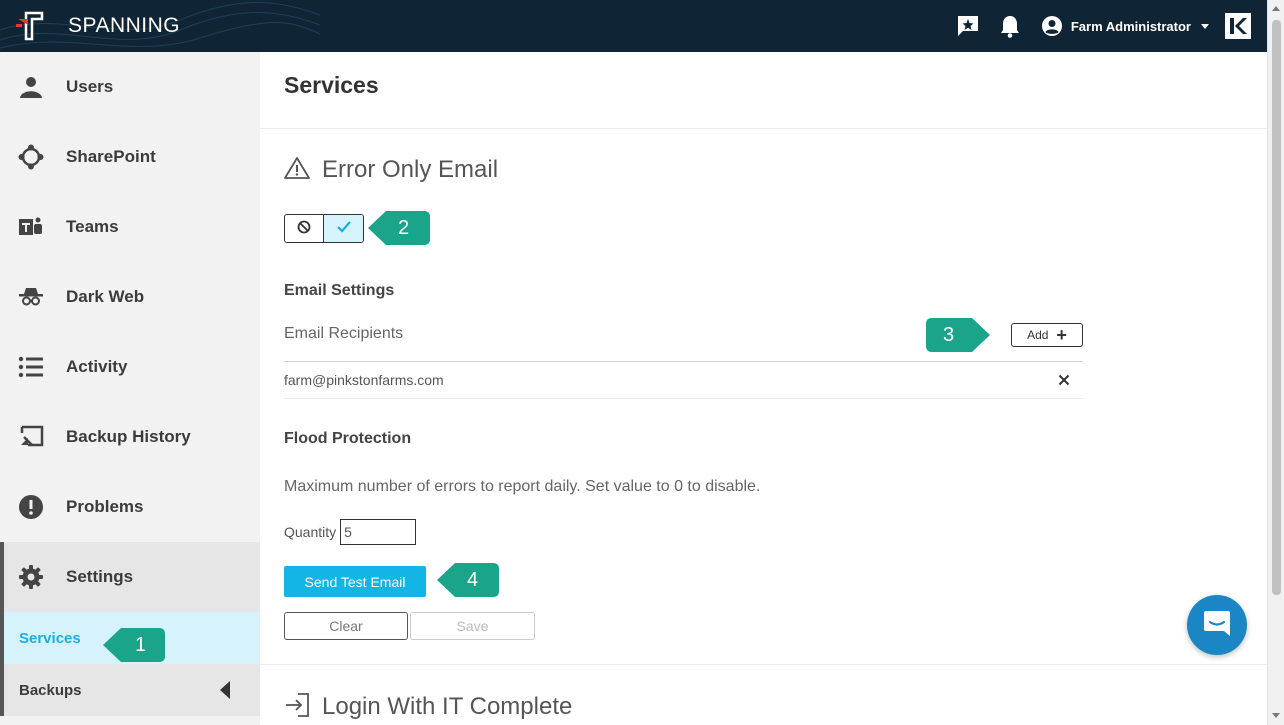 The image size is (1284, 725). Describe the element at coordinates (968, 26) in the screenshot. I see `announcement-icon` at that location.